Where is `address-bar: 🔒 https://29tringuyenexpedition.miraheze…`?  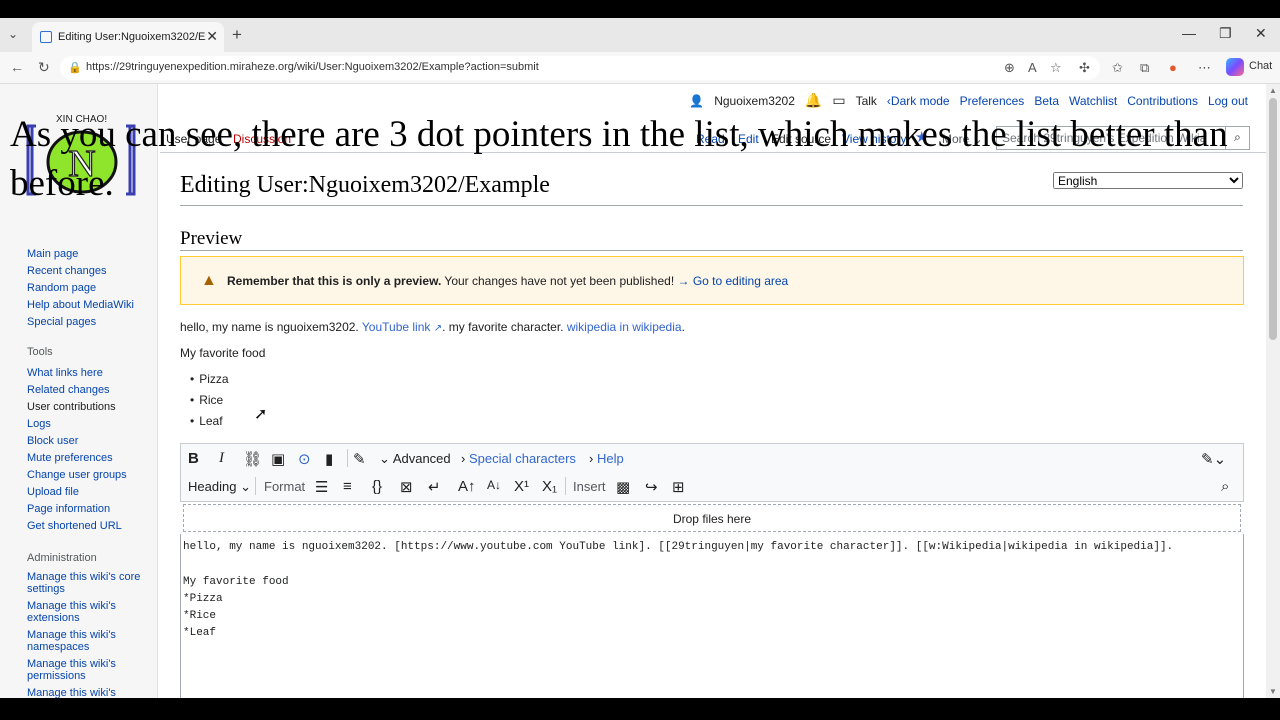
address-bar: 🔒 https://29tringuyenexpedition.miraheze… is located at coordinates (580, 68).